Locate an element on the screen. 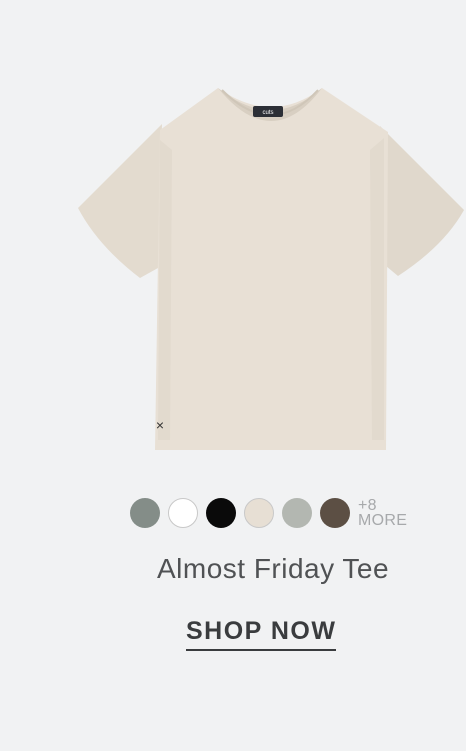 This screenshot has width=466, height=751. swatch-bone is located at coordinates (259, 513).